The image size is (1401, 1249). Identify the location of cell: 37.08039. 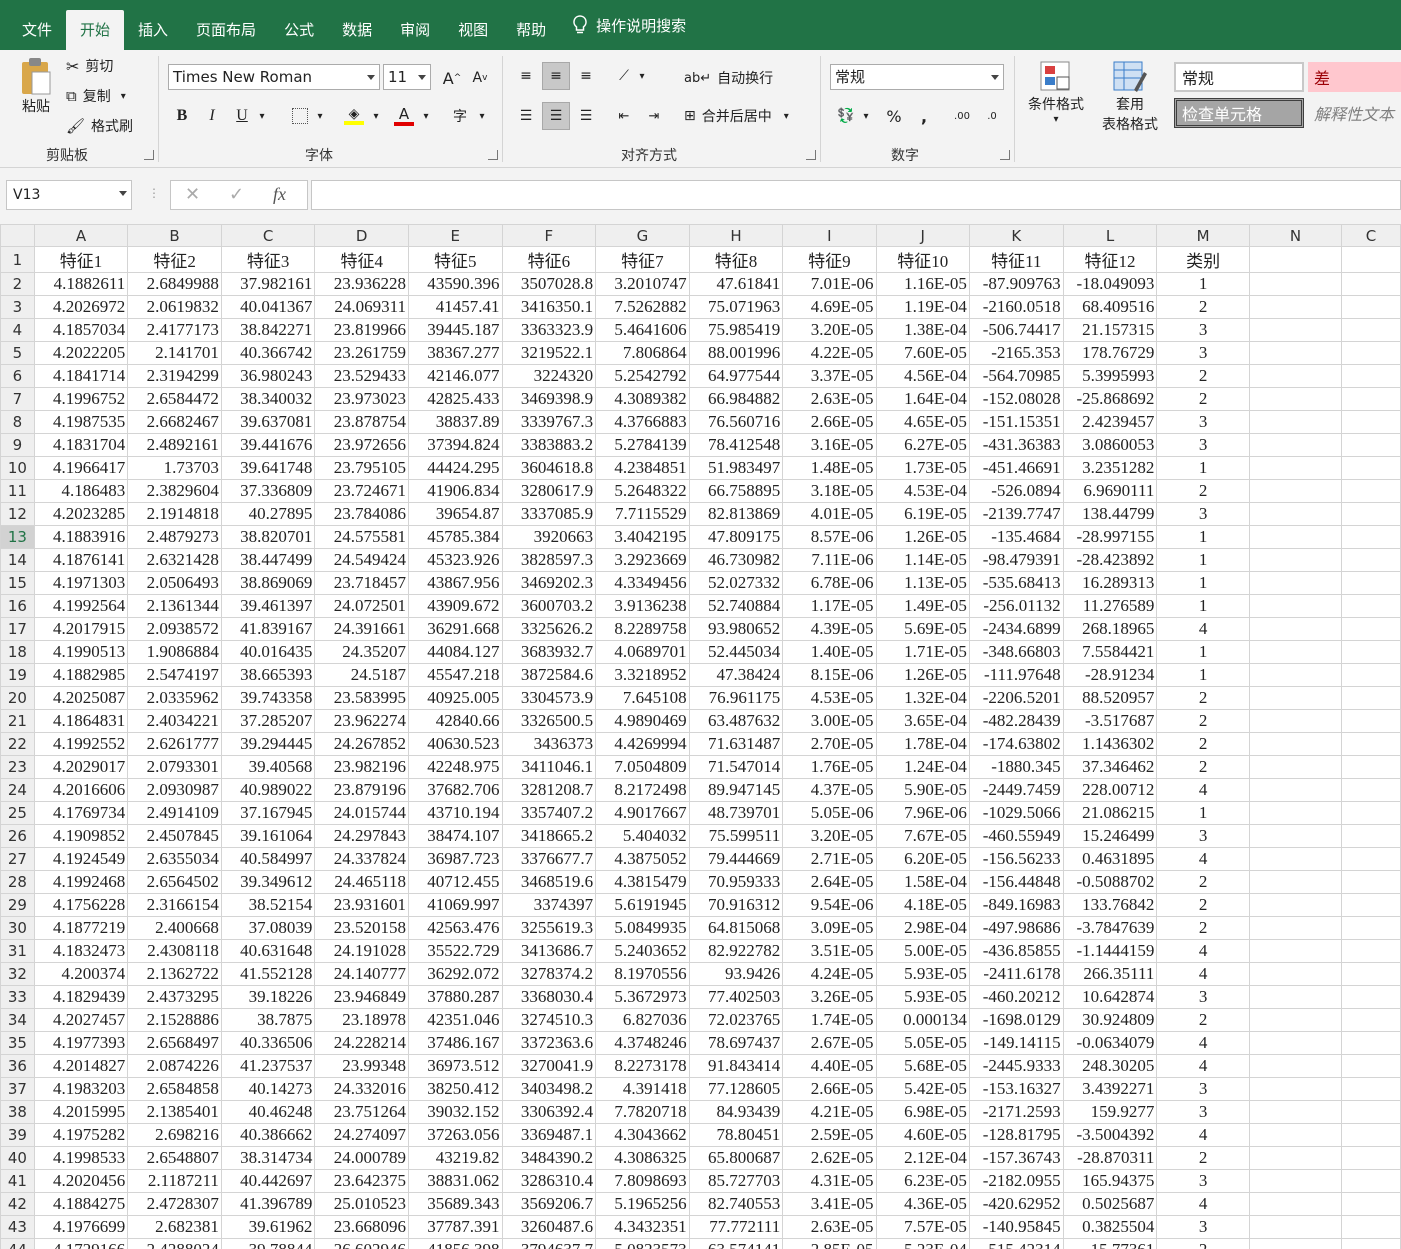
(268, 928).